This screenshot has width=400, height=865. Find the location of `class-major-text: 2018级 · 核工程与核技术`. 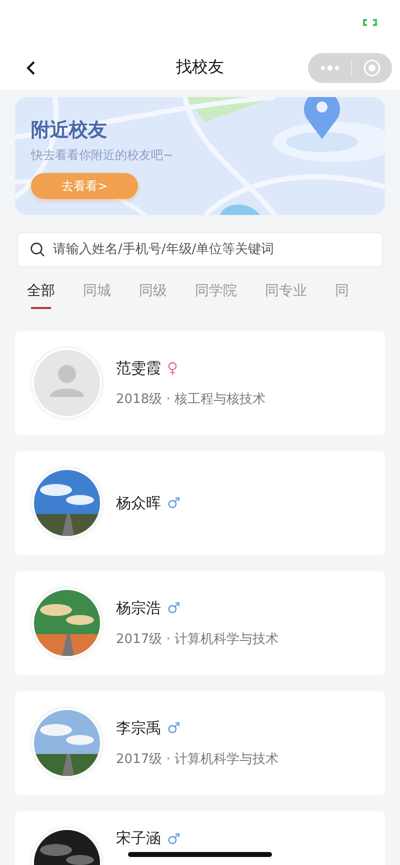

class-major-text: 2018级 · 核工程与核技术 is located at coordinates (191, 399).